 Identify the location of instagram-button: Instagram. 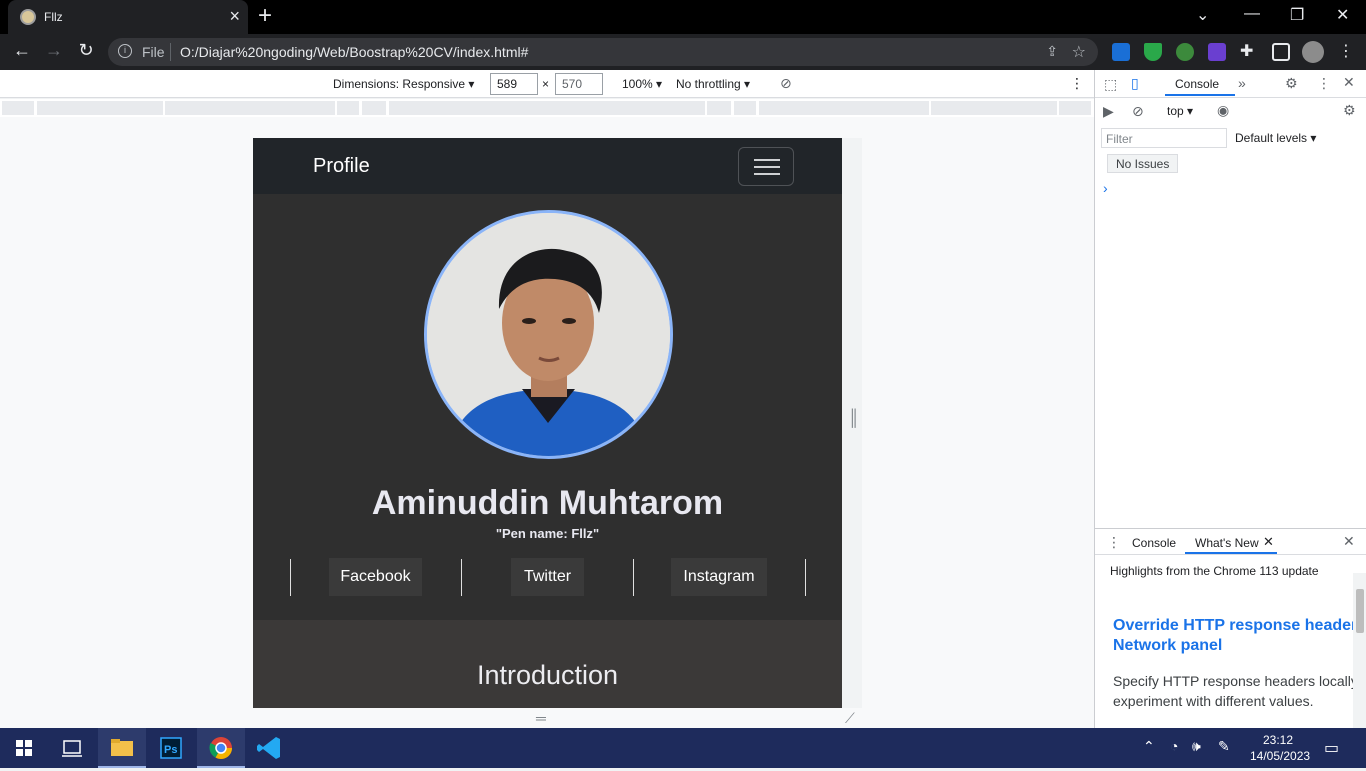
(719, 577).